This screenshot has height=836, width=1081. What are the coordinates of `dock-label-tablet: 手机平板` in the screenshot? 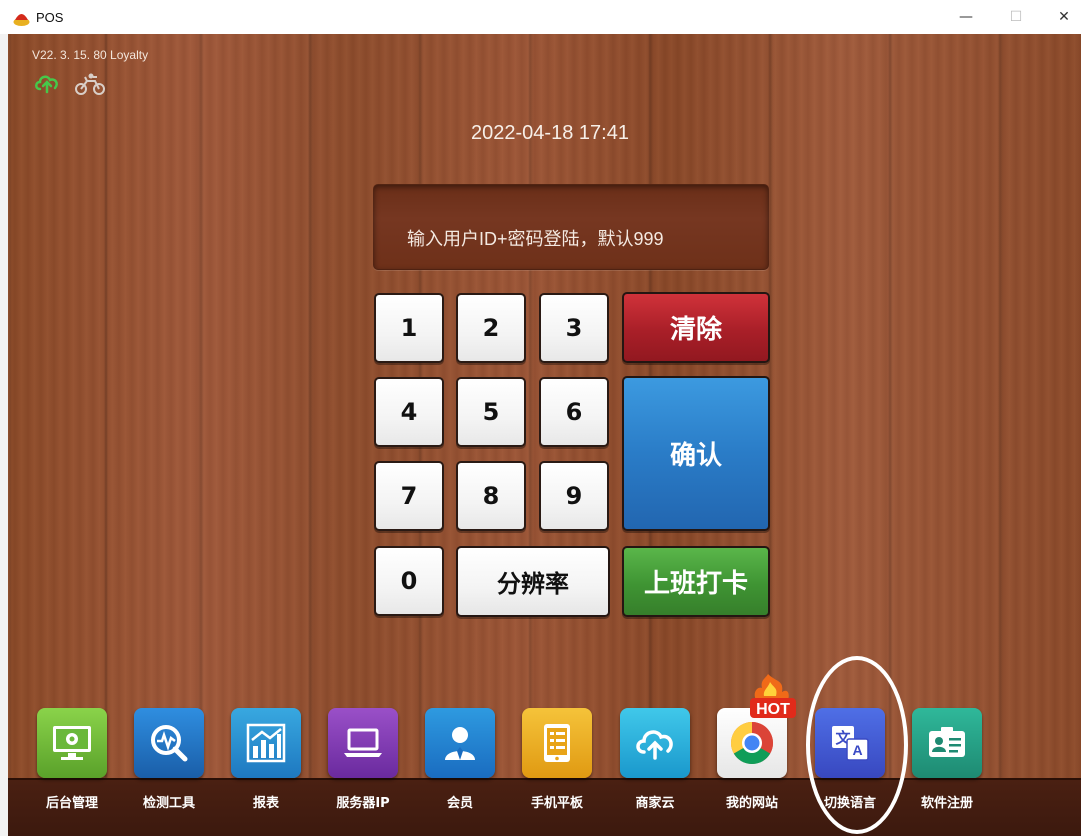 It's located at (556, 803).